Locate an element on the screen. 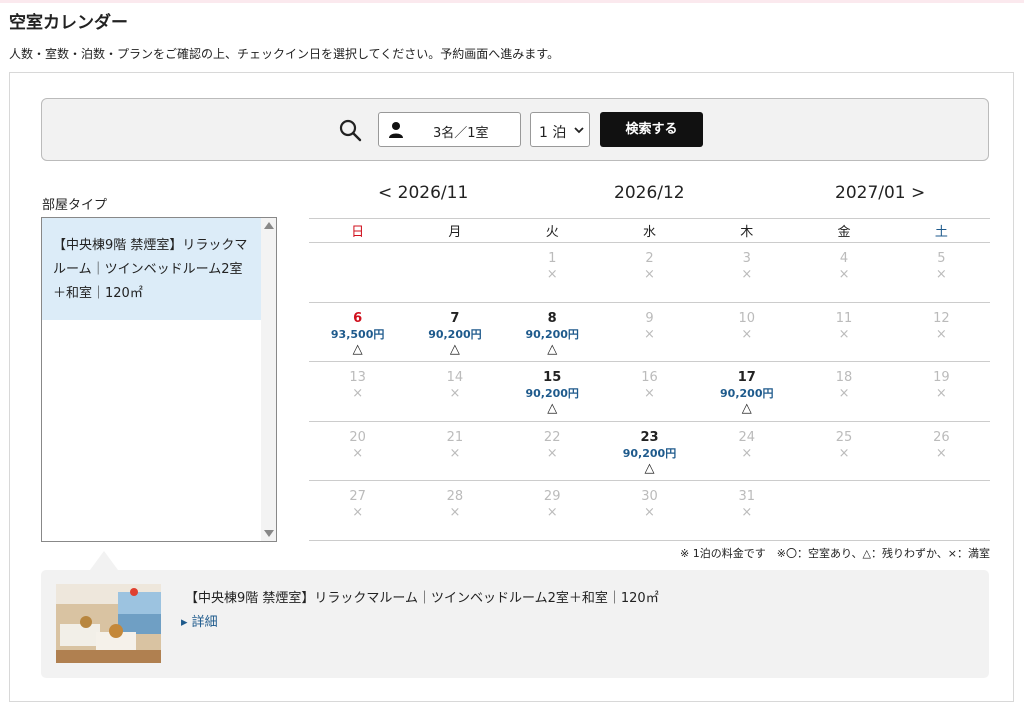  calendar-day-cell: 26 × is located at coordinates (941, 451).